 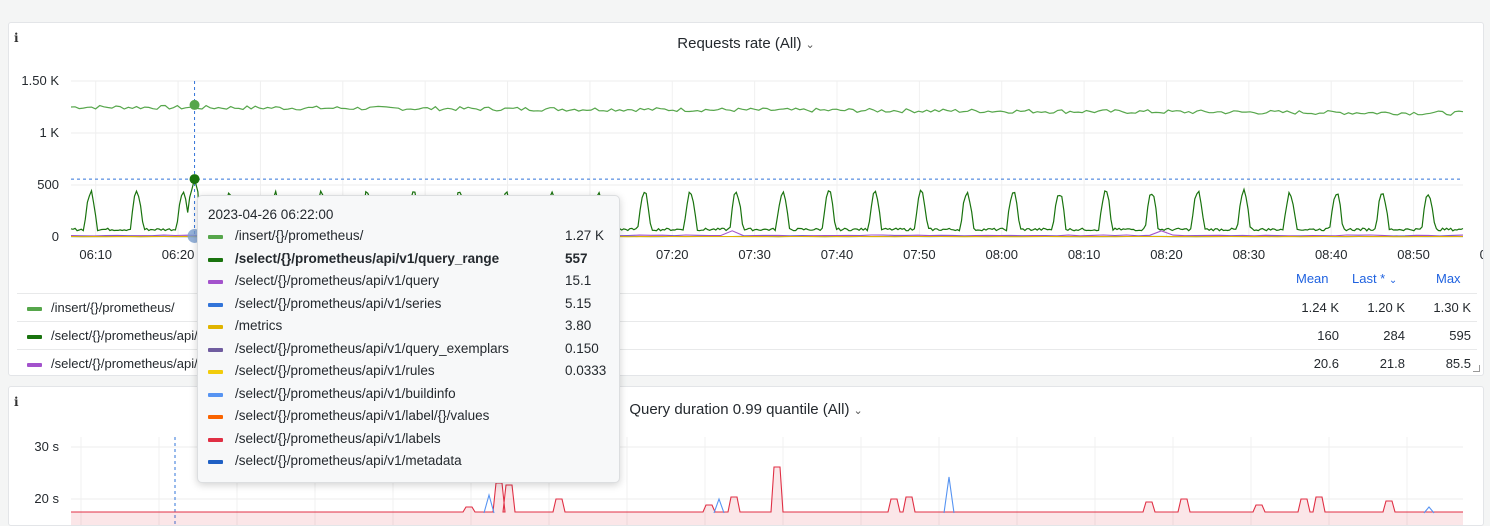 I want to click on tooltip-row: /insert/{}/prometheus/1.27 K, so click(x=408, y=238).